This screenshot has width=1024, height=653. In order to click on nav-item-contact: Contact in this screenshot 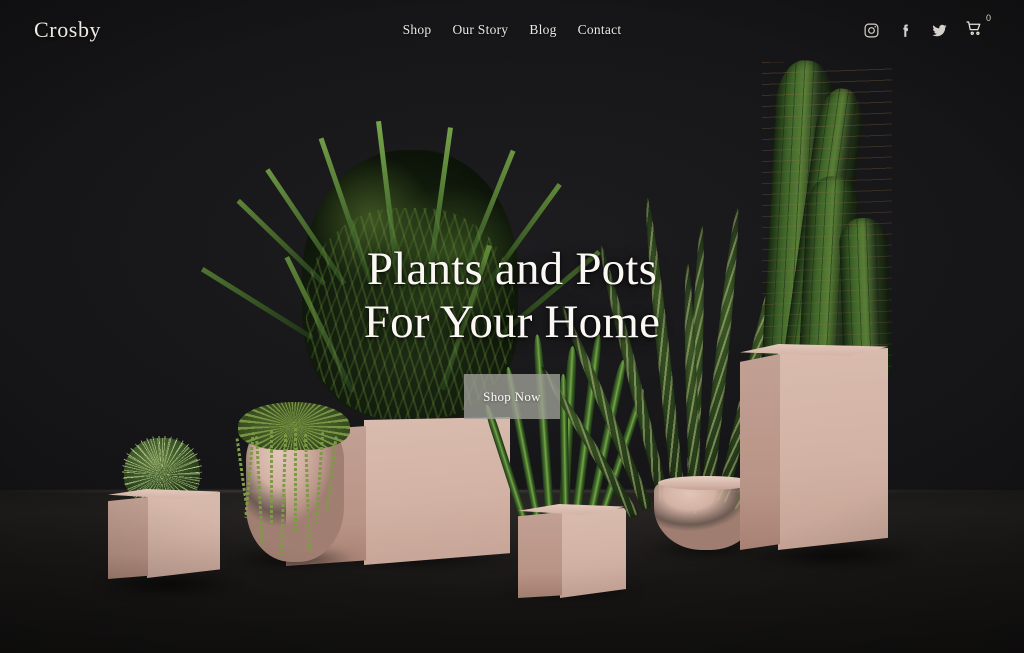, I will do `click(600, 30)`.